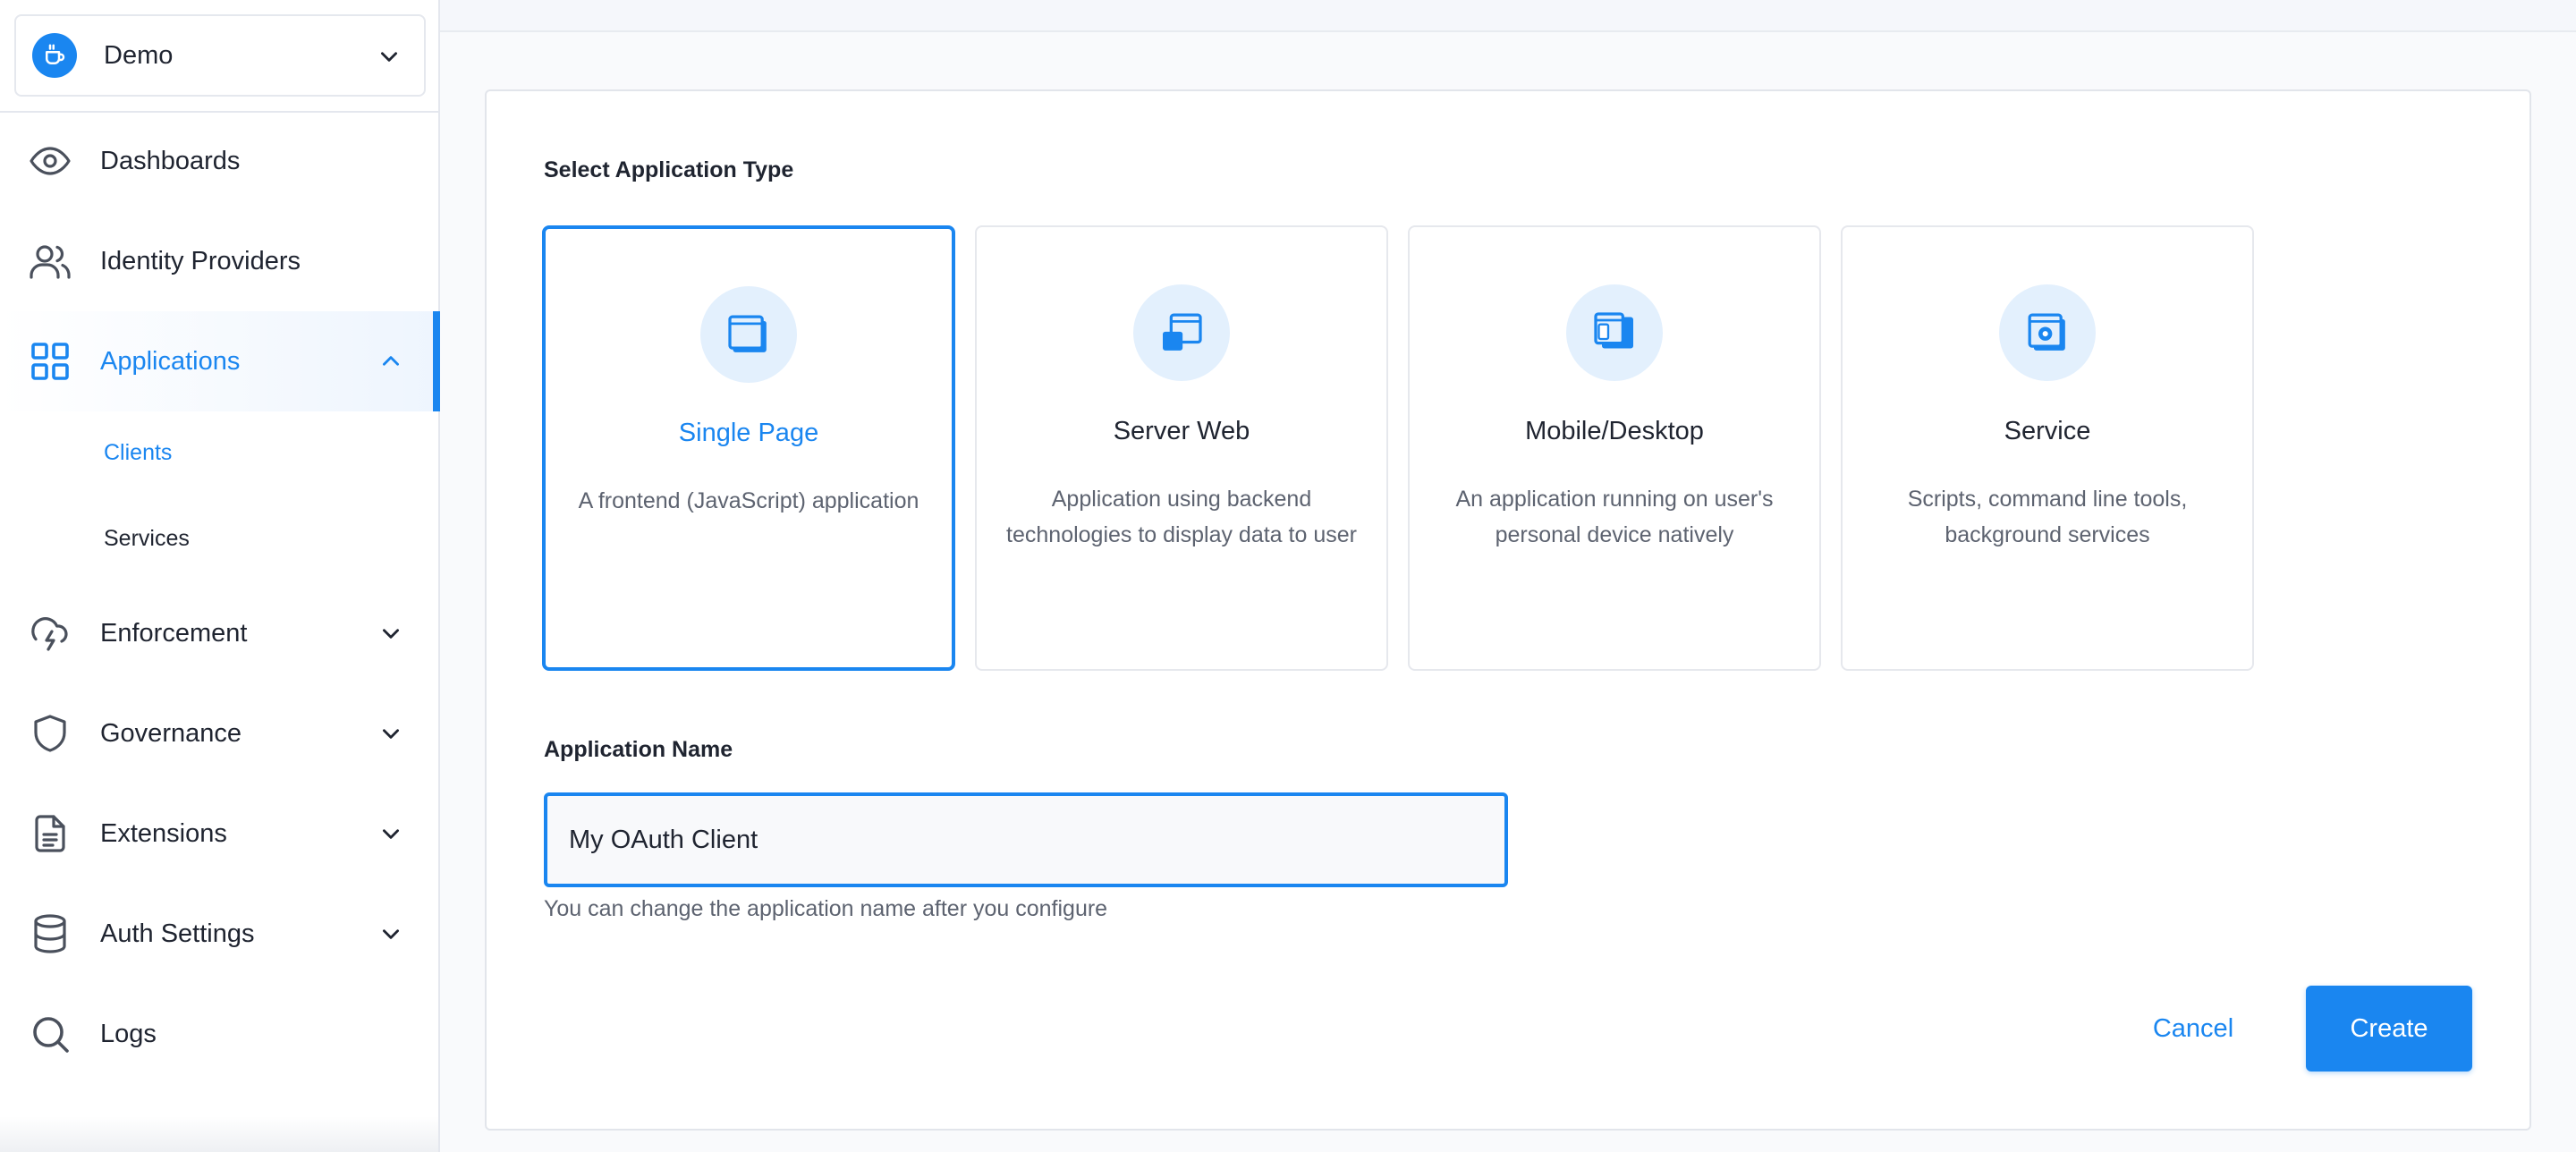 This screenshot has height=1152, width=2576. I want to click on shield-icon, so click(50, 733).